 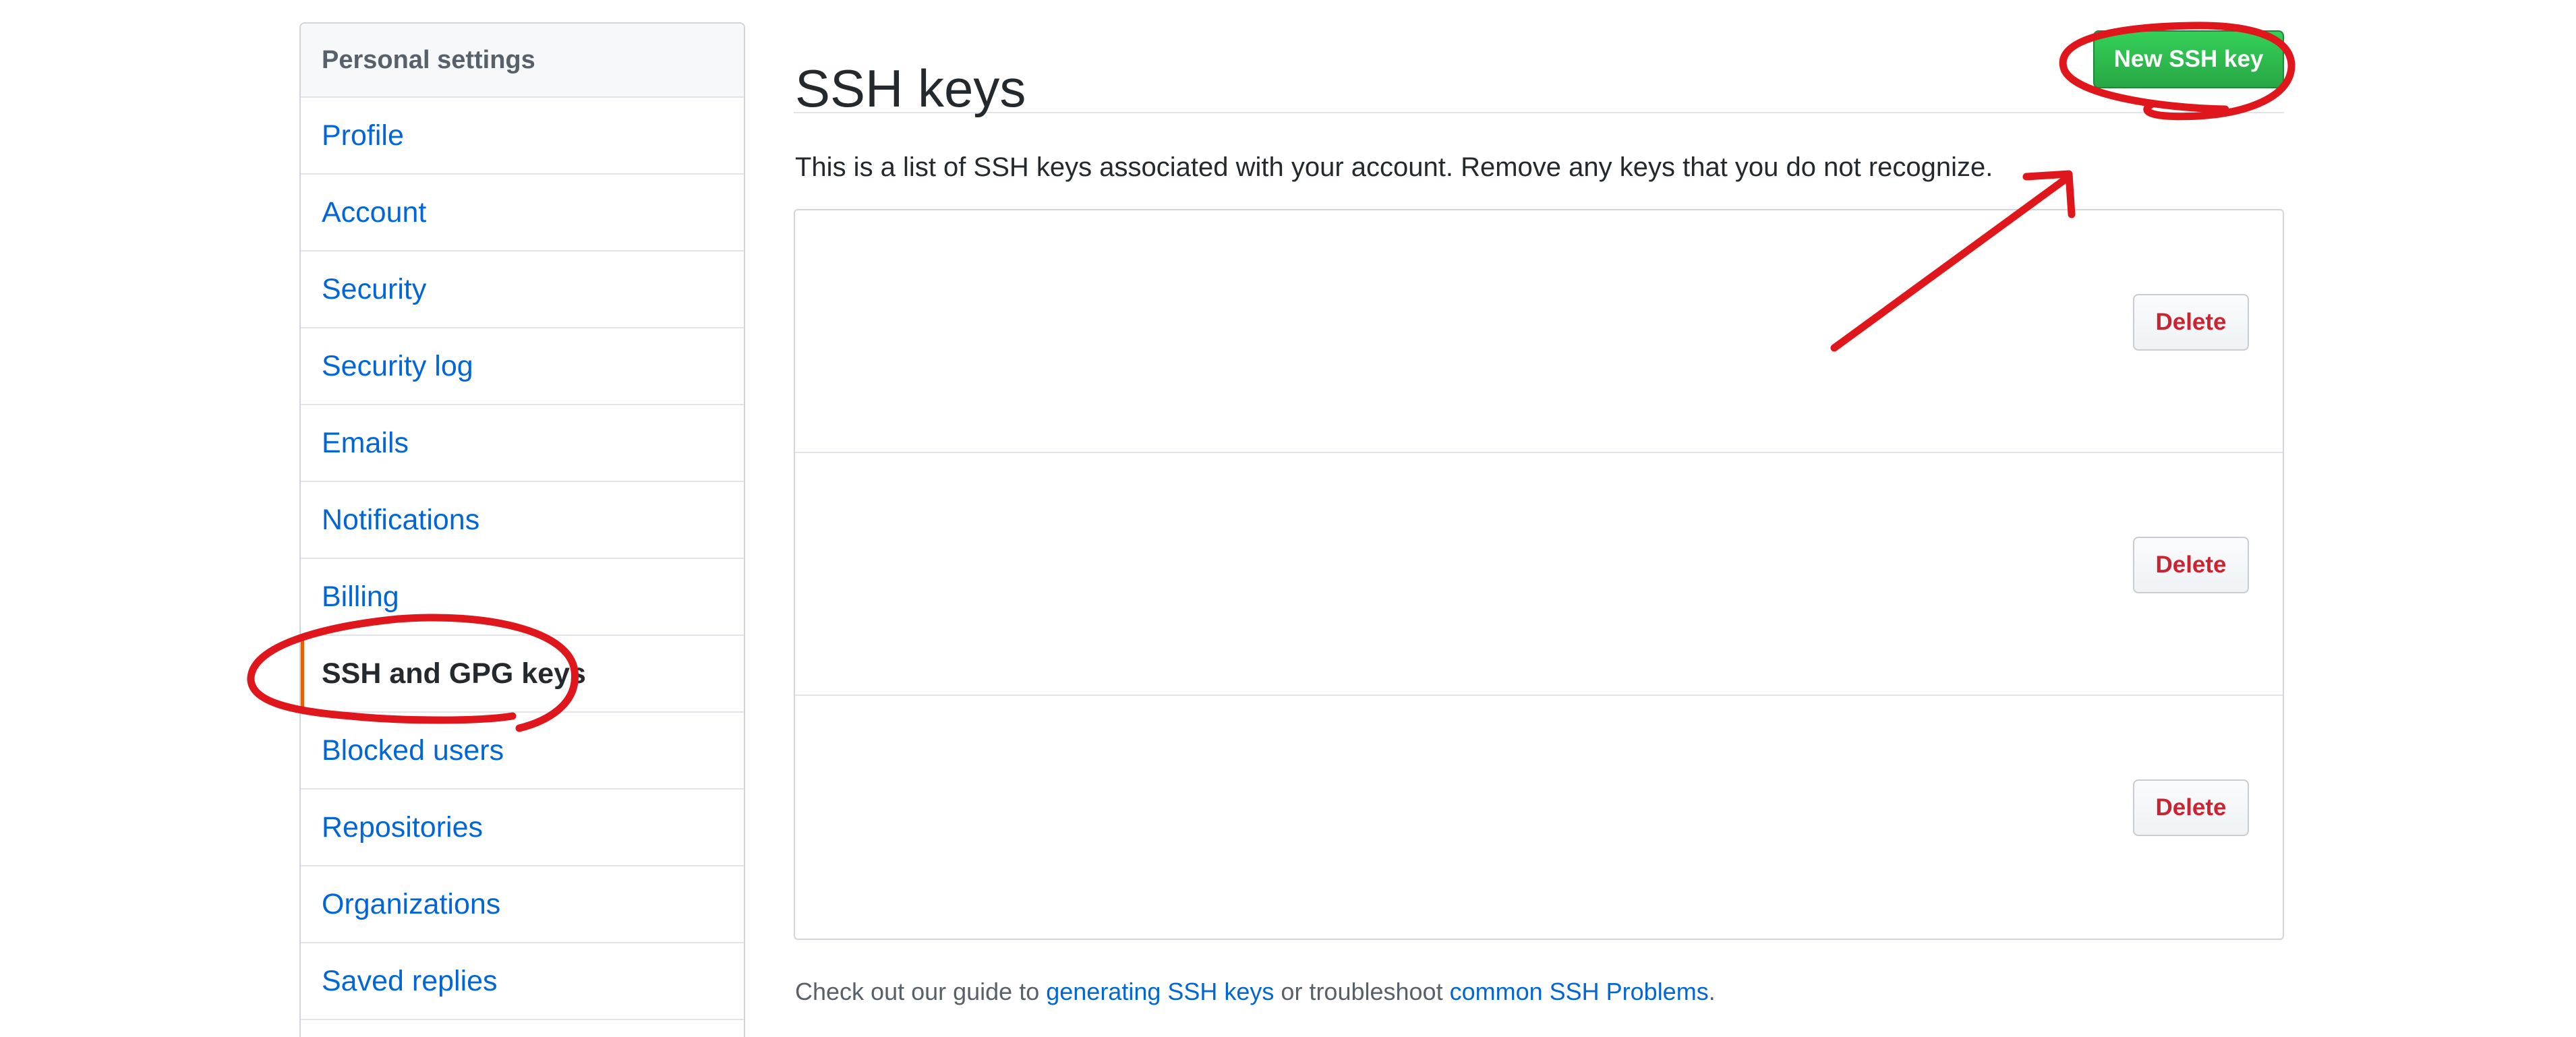 I want to click on footer-prefix: Check out our guide to, so click(x=921, y=991).